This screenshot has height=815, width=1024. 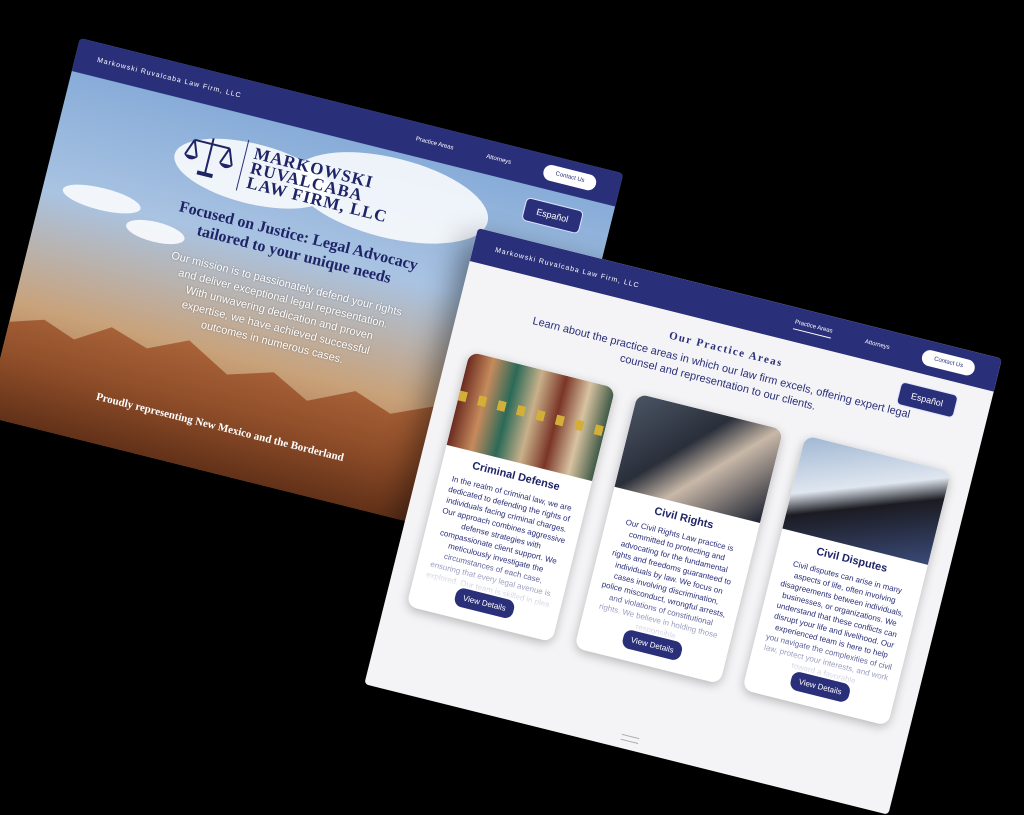 What do you see at coordinates (630, 739) in the screenshot?
I see `scroll-handle` at bounding box center [630, 739].